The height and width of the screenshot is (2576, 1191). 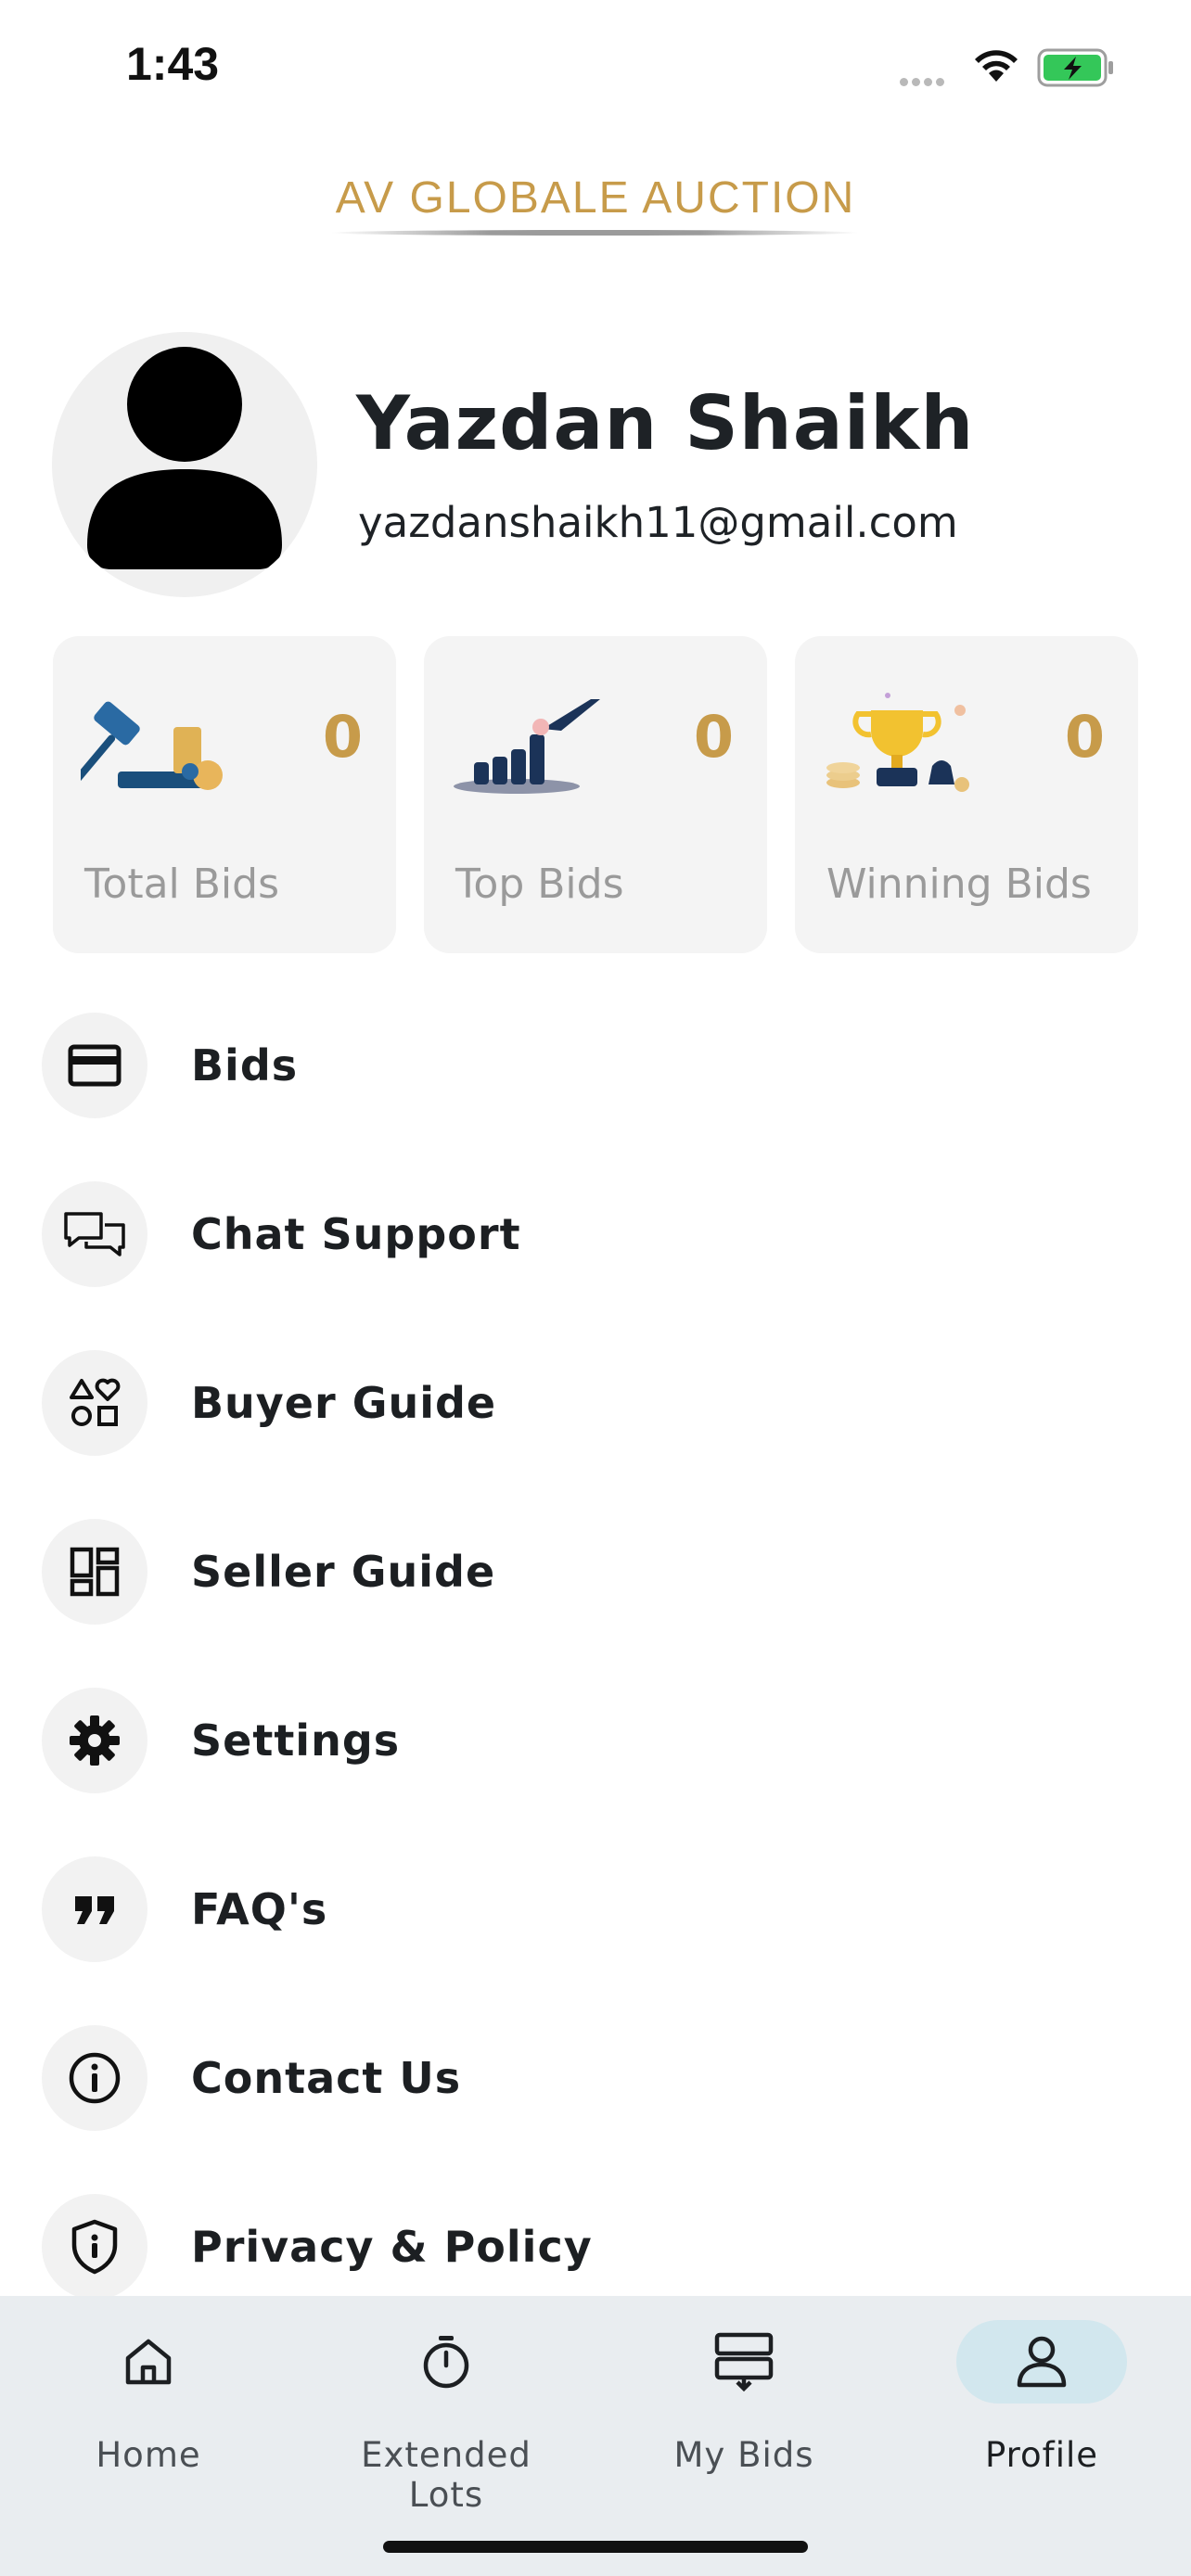 What do you see at coordinates (326, 2078) in the screenshot?
I see `menu-label: Contact Us` at bounding box center [326, 2078].